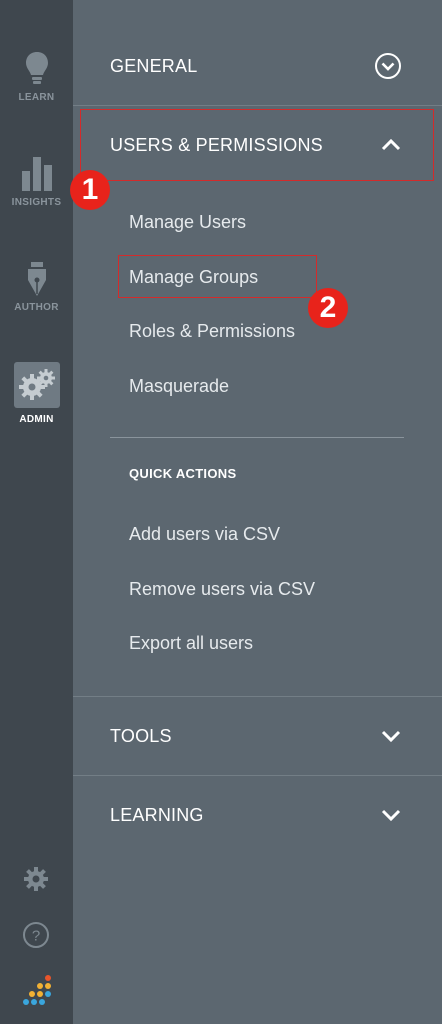 The image size is (442, 1024). Describe the element at coordinates (183, 473) in the screenshot. I see `quick-actions-heading: QUICK ACTIONS` at that location.